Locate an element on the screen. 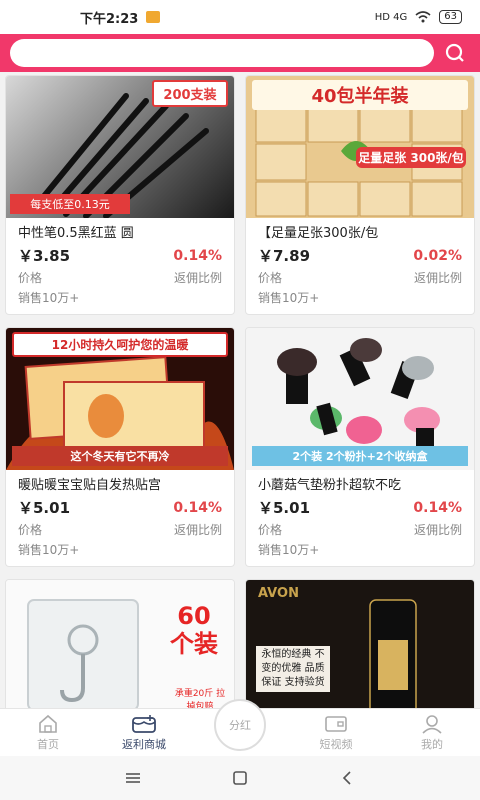 This screenshot has height=800, width=480. search-input is located at coordinates (222, 53).